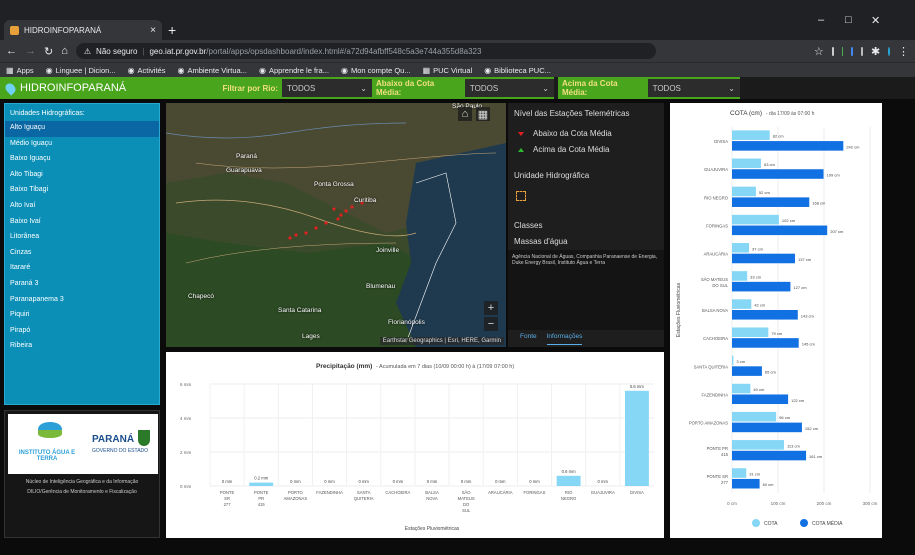 The height and width of the screenshot is (555, 915). What do you see at coordinates (381, 286) in the screenshot?
I see `map-label: Blumenau` at bounding box center [381, 286].